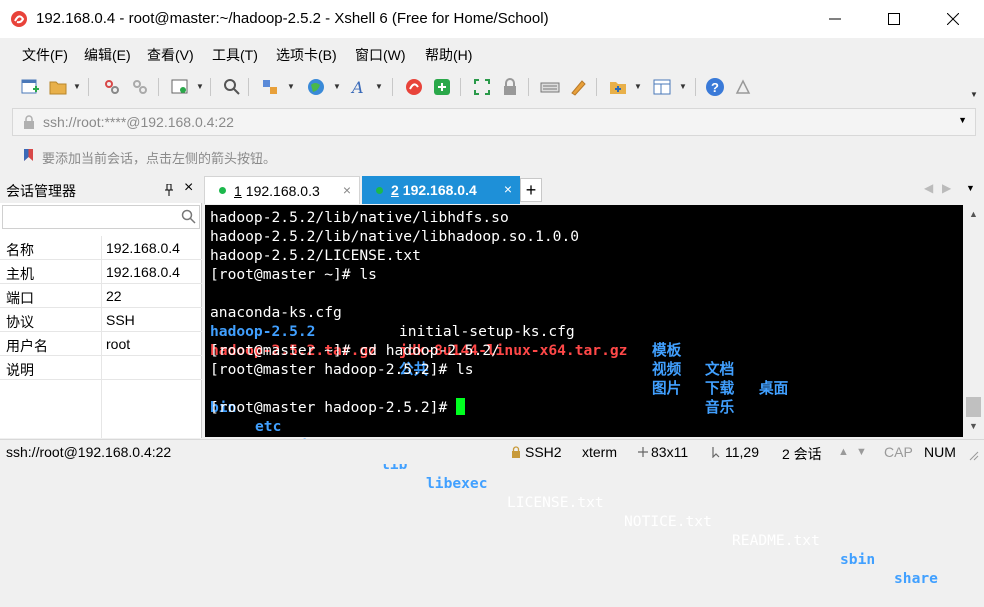  What do you see at coordinates (30, 87) in the screenshot?
I see `new-session-icon` at bounding box center [30, 87].